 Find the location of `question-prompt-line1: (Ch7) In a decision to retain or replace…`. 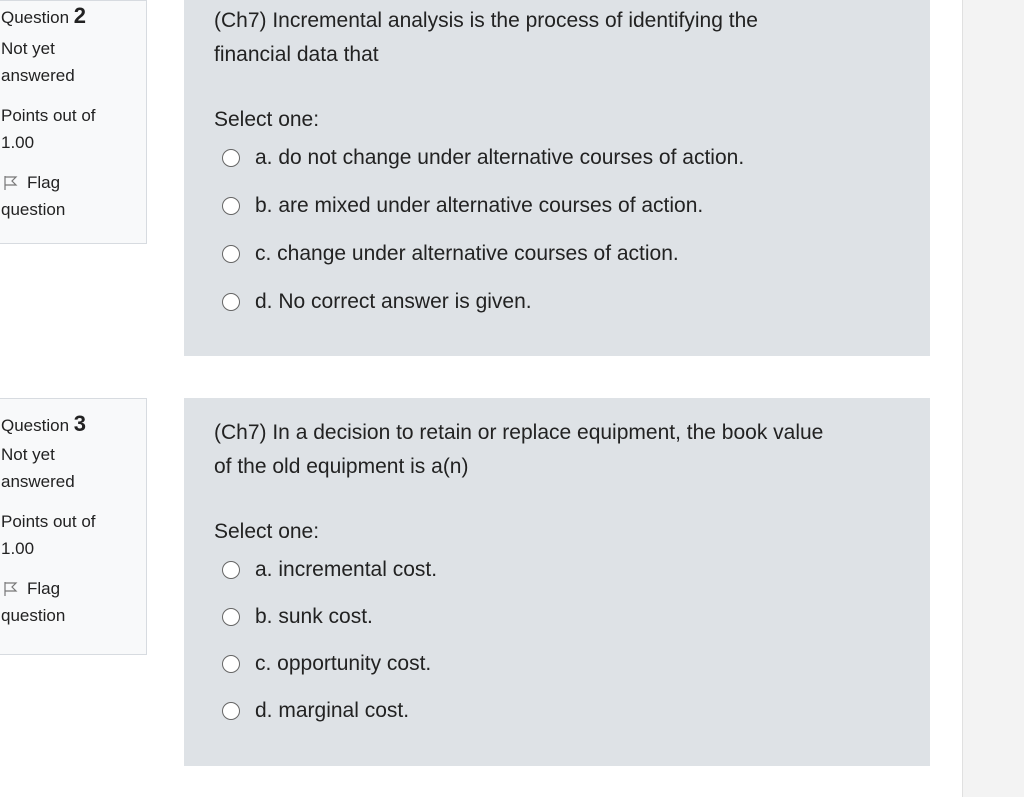

question-prompt-line1: (Ch7) In a decision to retain or replace… is located at coordinates (519, 432).